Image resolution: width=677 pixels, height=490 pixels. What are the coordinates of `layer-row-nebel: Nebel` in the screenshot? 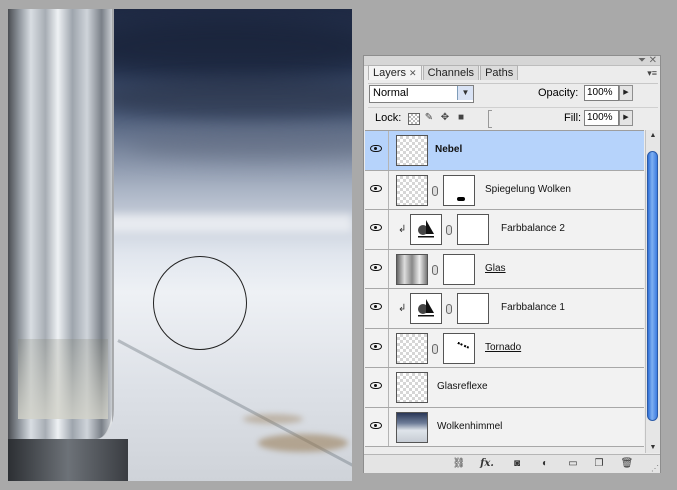 It's located at (504, 151).